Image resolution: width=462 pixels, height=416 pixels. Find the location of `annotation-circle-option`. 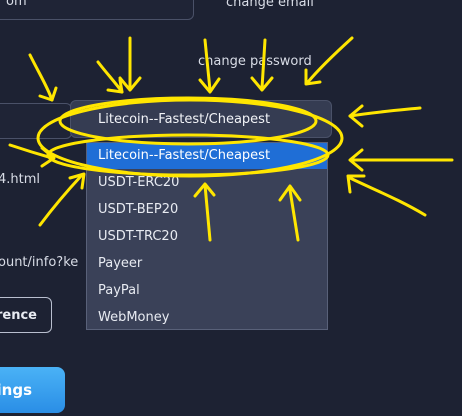

annotation-circle-option is located at coordinates (188, 155).